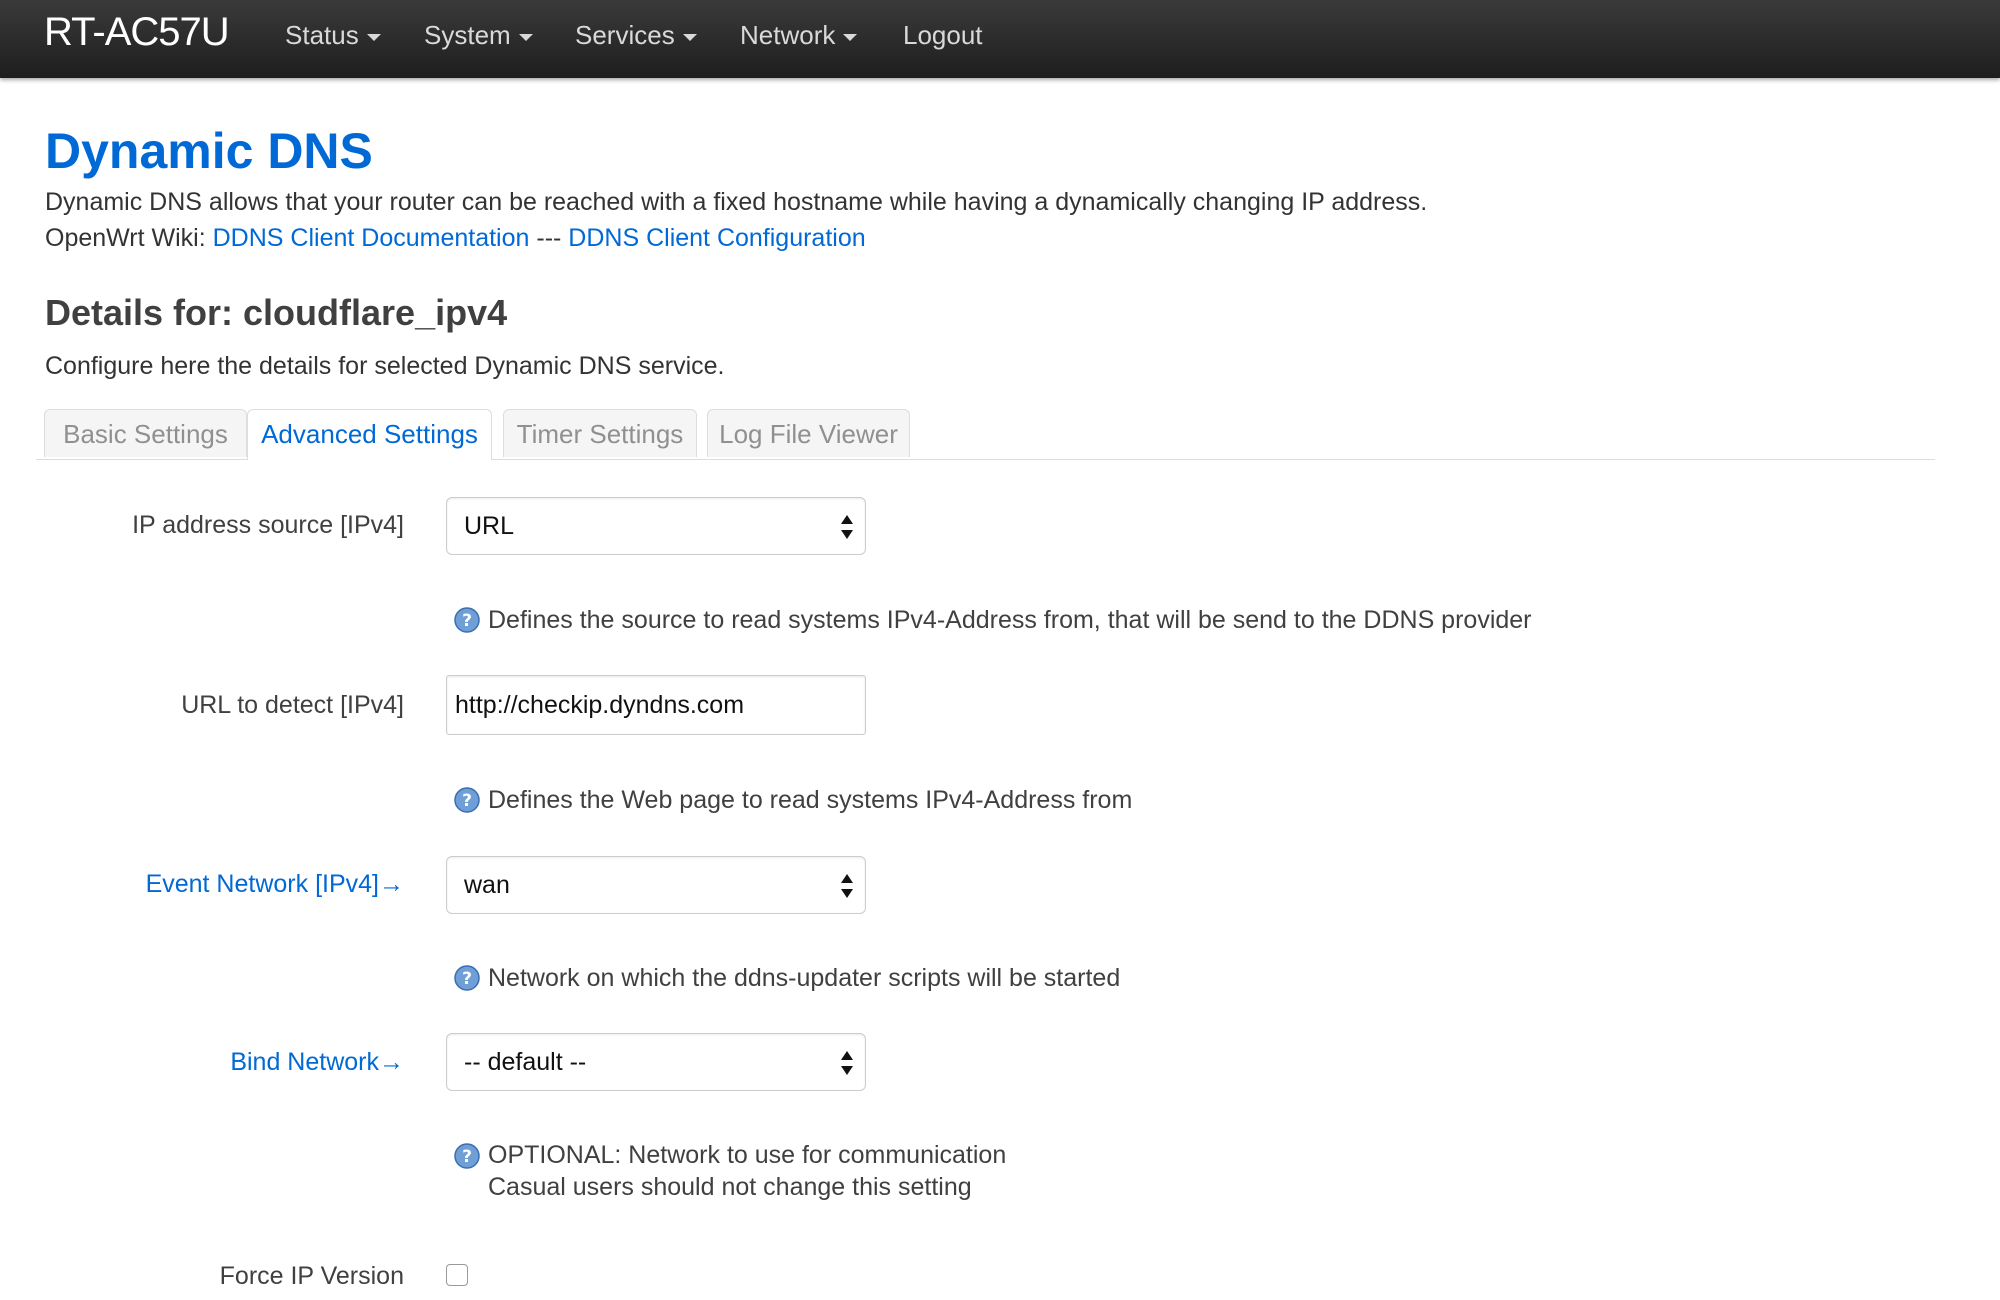 The height and width of the screenshot is (1300, 2000). What do you see at coordinates (656, 526) in the screenshot?
I see `ip-source-select: URL` at bounding box center [656, 526].